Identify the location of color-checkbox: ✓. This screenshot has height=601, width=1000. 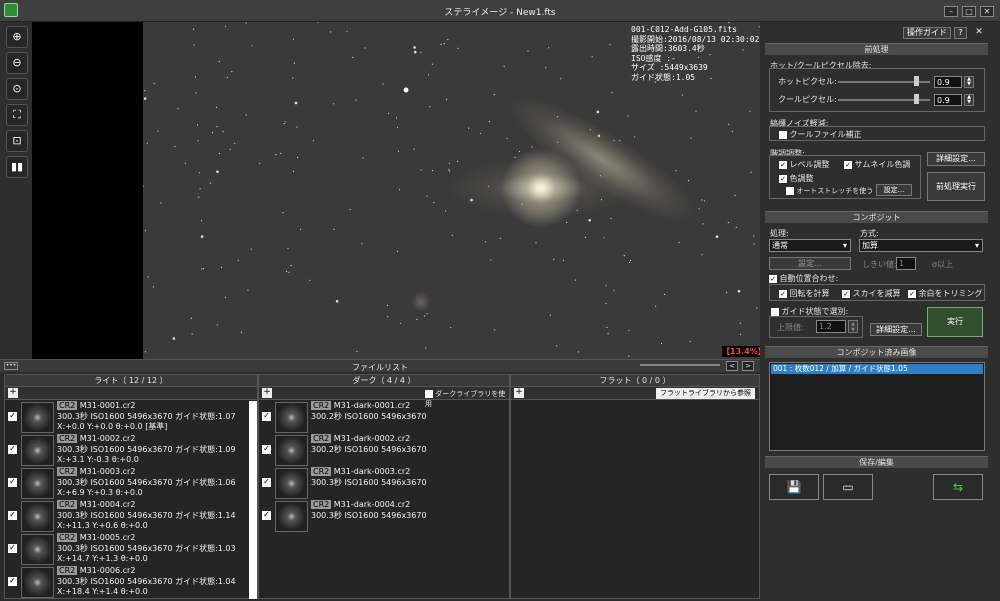
(783, 178).